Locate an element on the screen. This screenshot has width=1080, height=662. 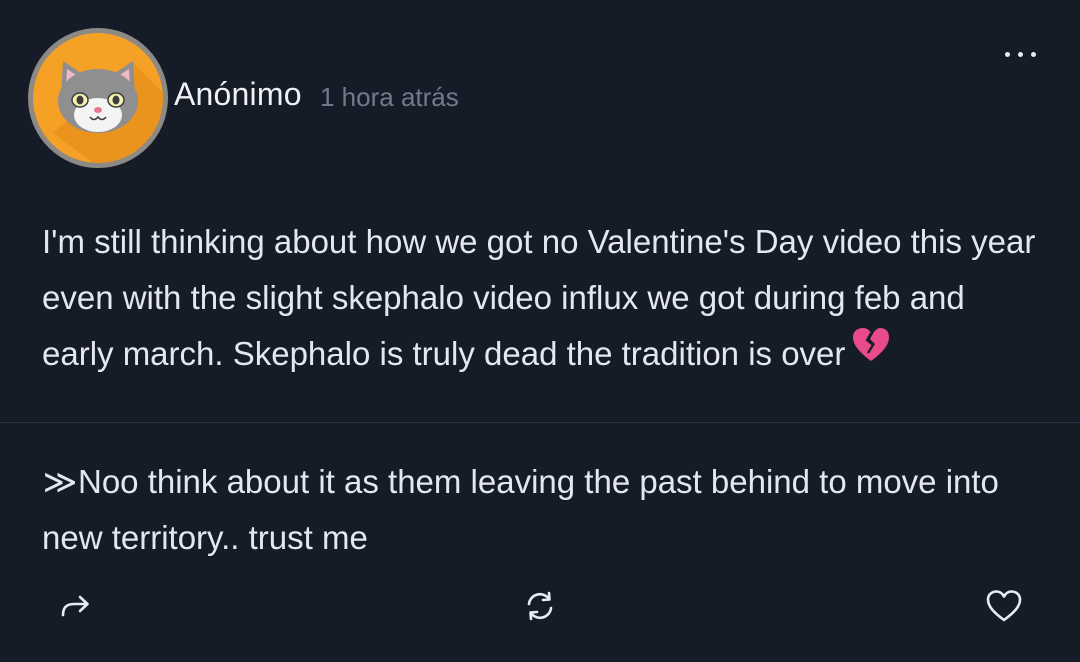
avatar is located at coordinates (98, 98).